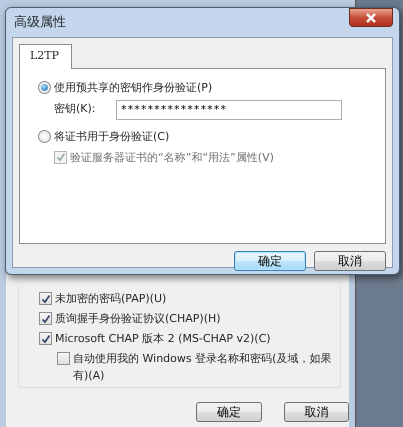 This screenshot has height=427, width=403. Describe the element at coordinates (112, 136) in the screenshot. I see `option-label: 将证书用于身份验证(C)` at that location.